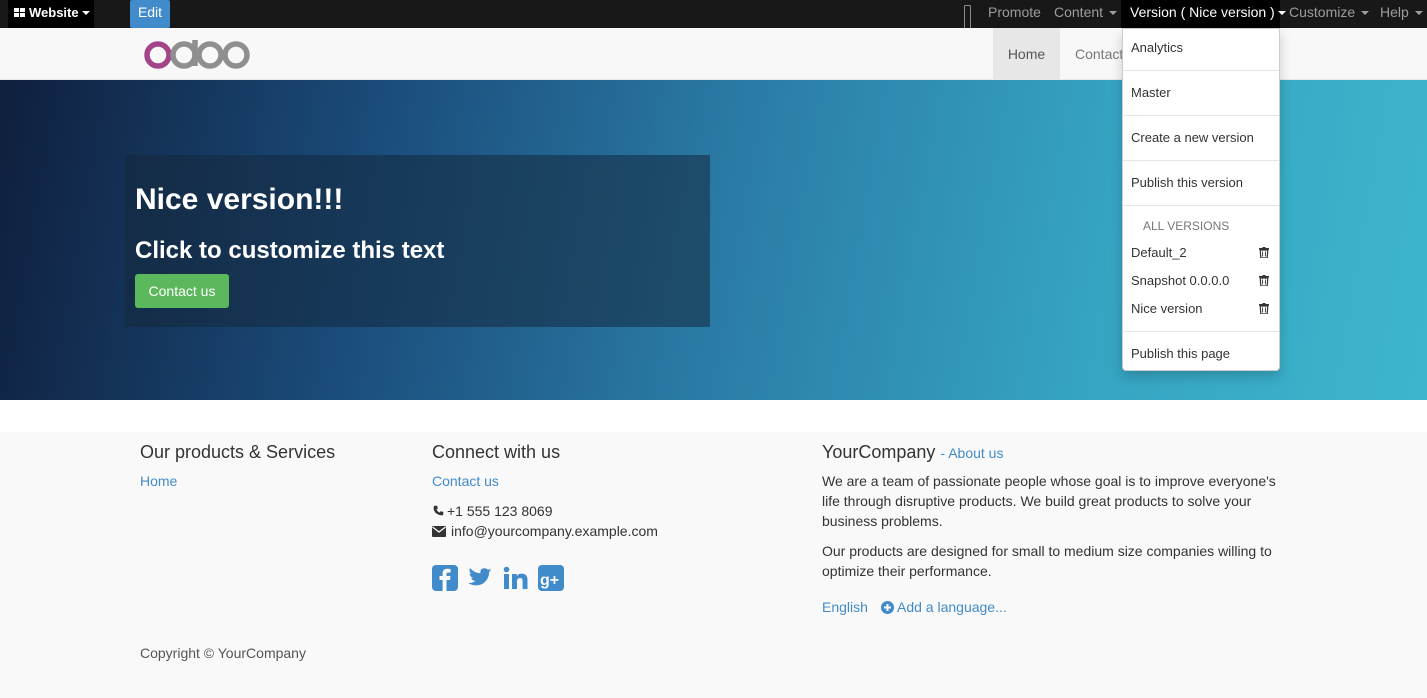 This screenshot has width=1427, height=698. I want to click on footer-phone: +1 555 123 8069, so click(500, 511).